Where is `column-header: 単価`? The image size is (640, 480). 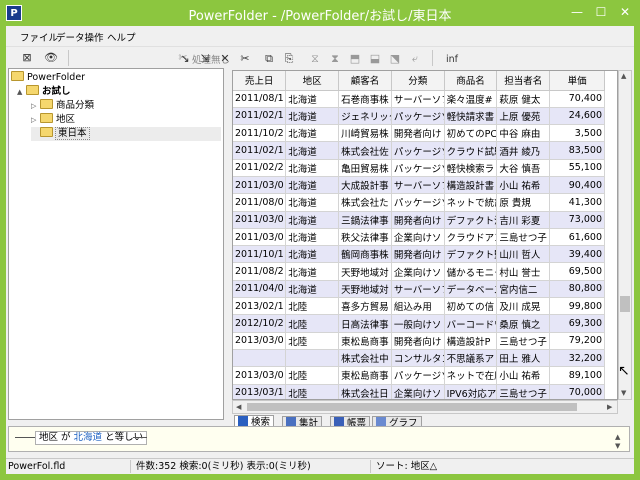 column-header: 単価 is located at coordinates (577, 81).